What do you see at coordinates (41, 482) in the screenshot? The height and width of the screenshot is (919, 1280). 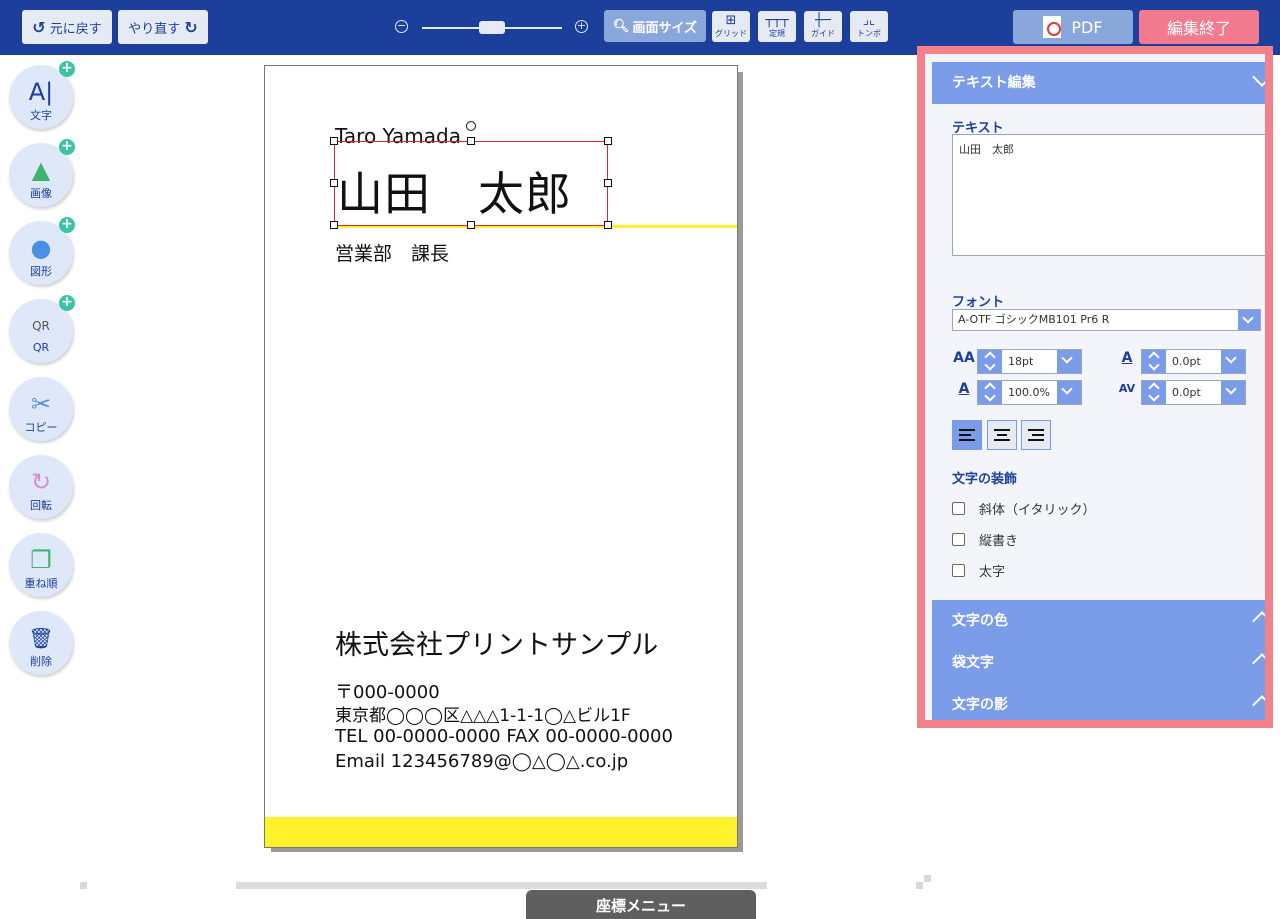 I see `rotate-icon: ↻` at bounding box center [41, 482].